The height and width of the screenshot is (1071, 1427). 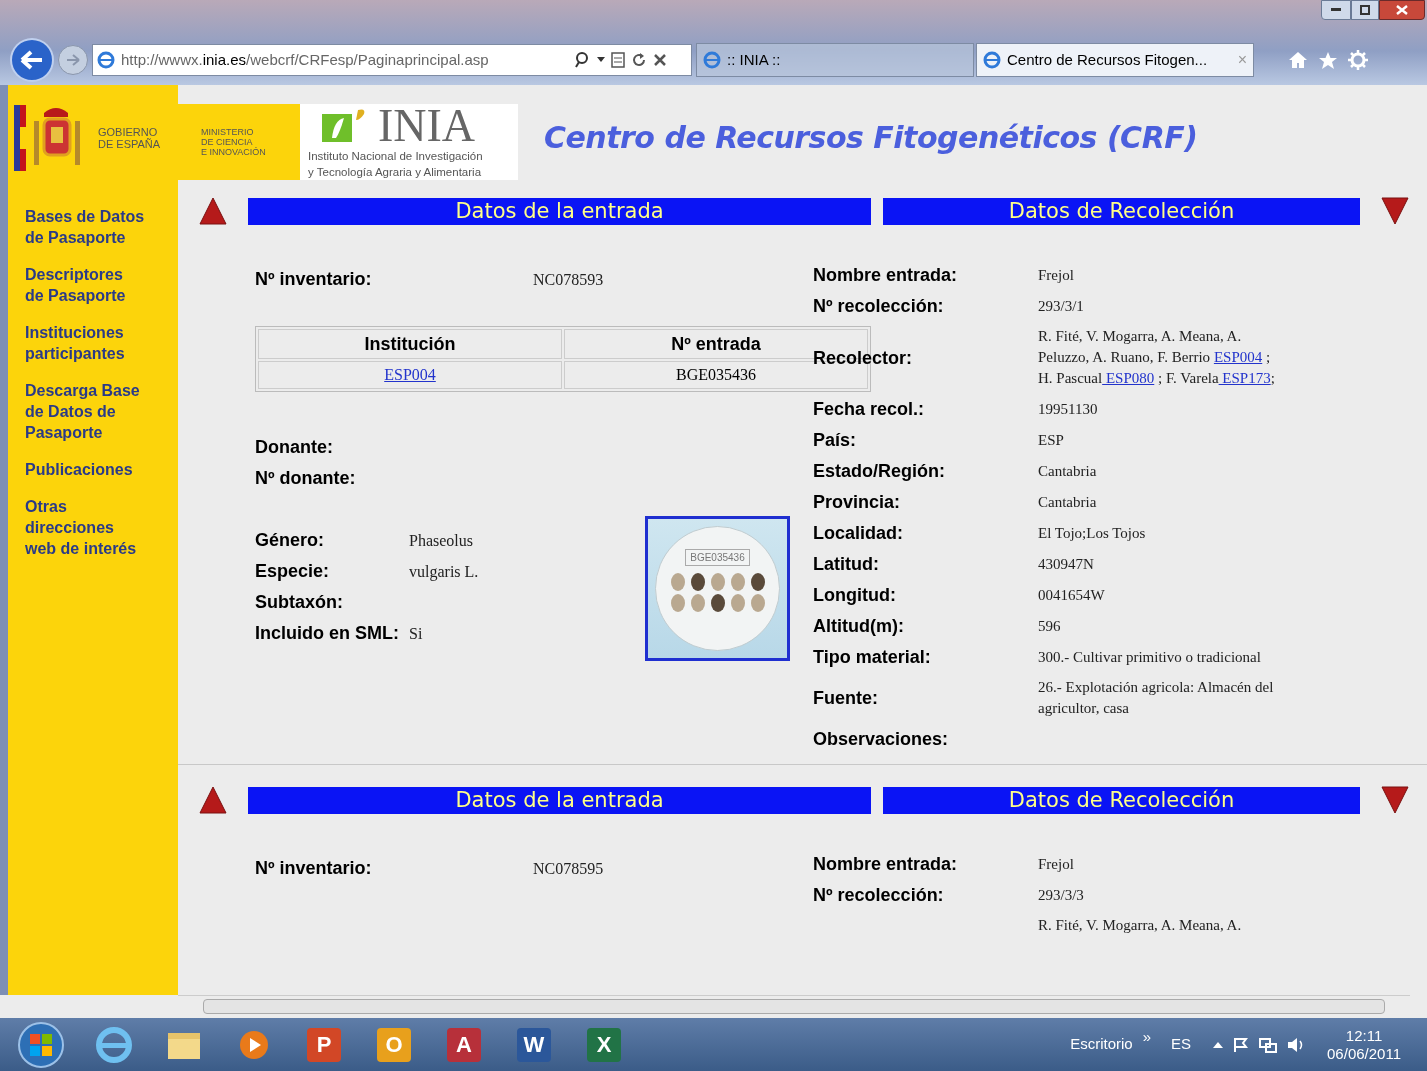 What do you see at coordinates (1364, 1053) in the screenshot?
I see `clock-date: 06/06/2011` at bounding box center [1364, 1053].